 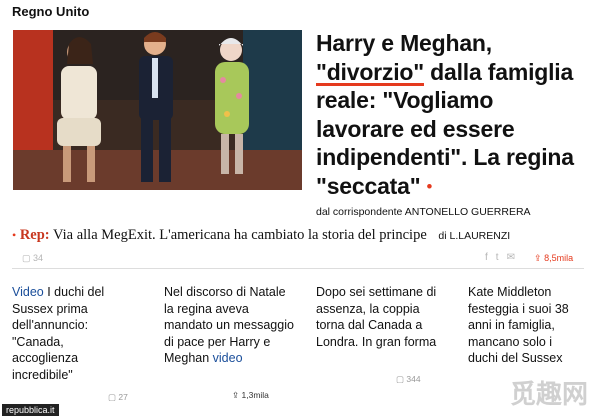 What do you see at coordinates (474, 236) in the screenshot?
I see `related-author: di L.LAURENZI` at bounding box center [474, 236].